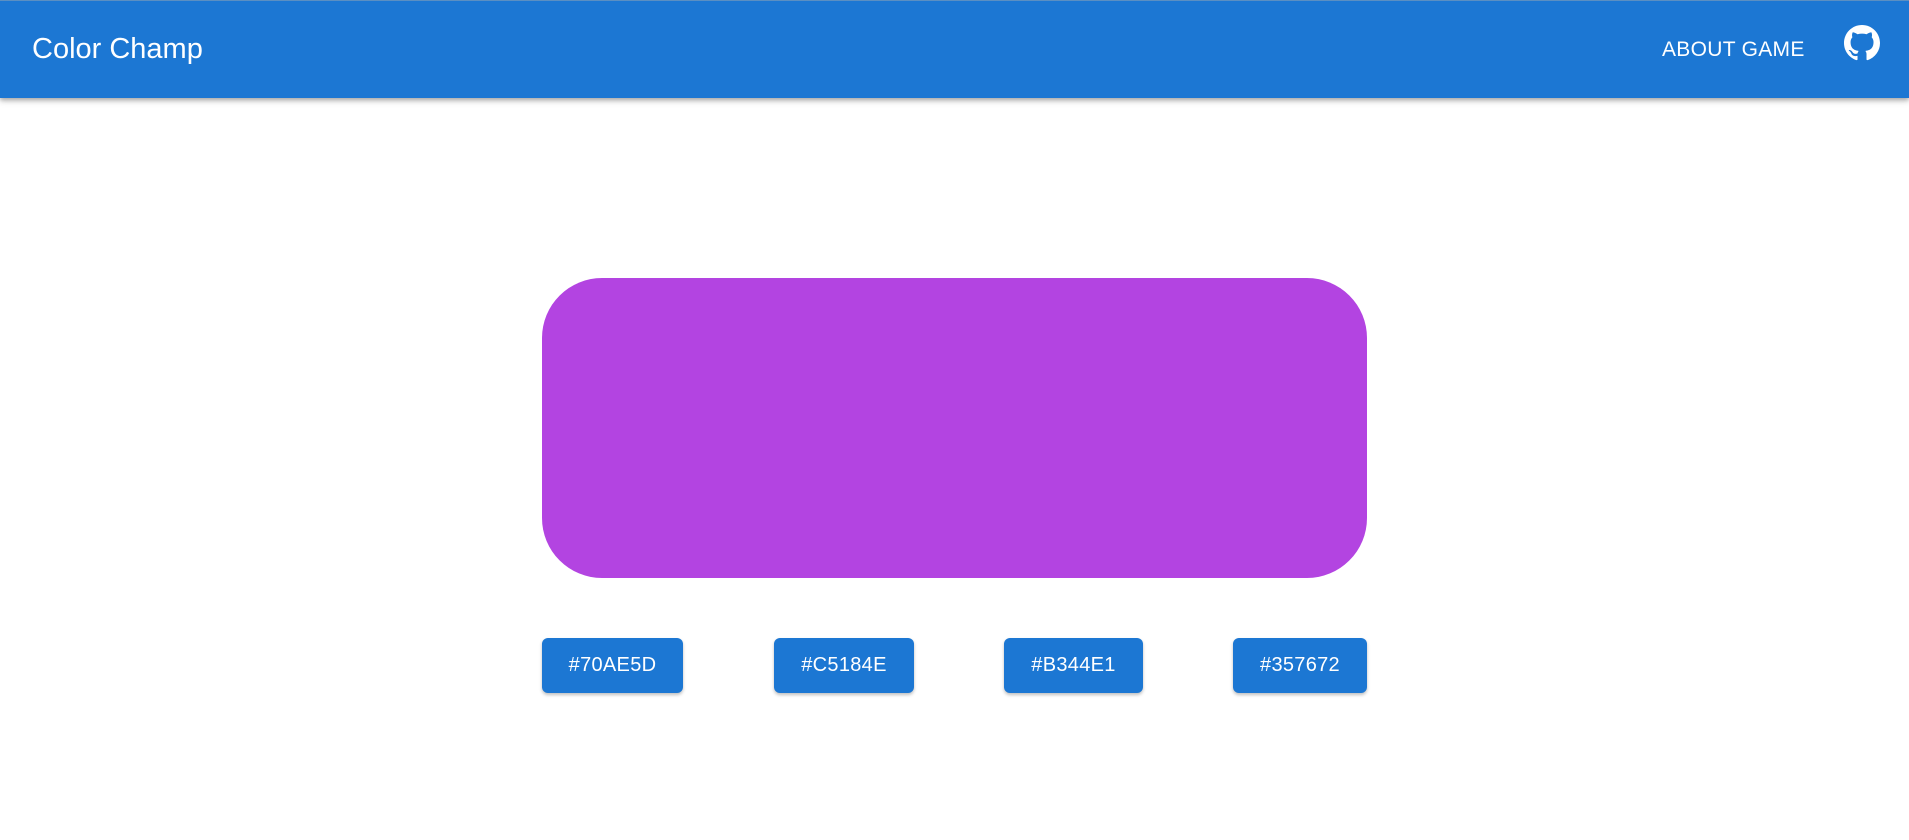  What do you see at coordinates (612, 665) in the screenshot?
I see `option-button-1: #70AE5D` at bounding box center [612, 665].